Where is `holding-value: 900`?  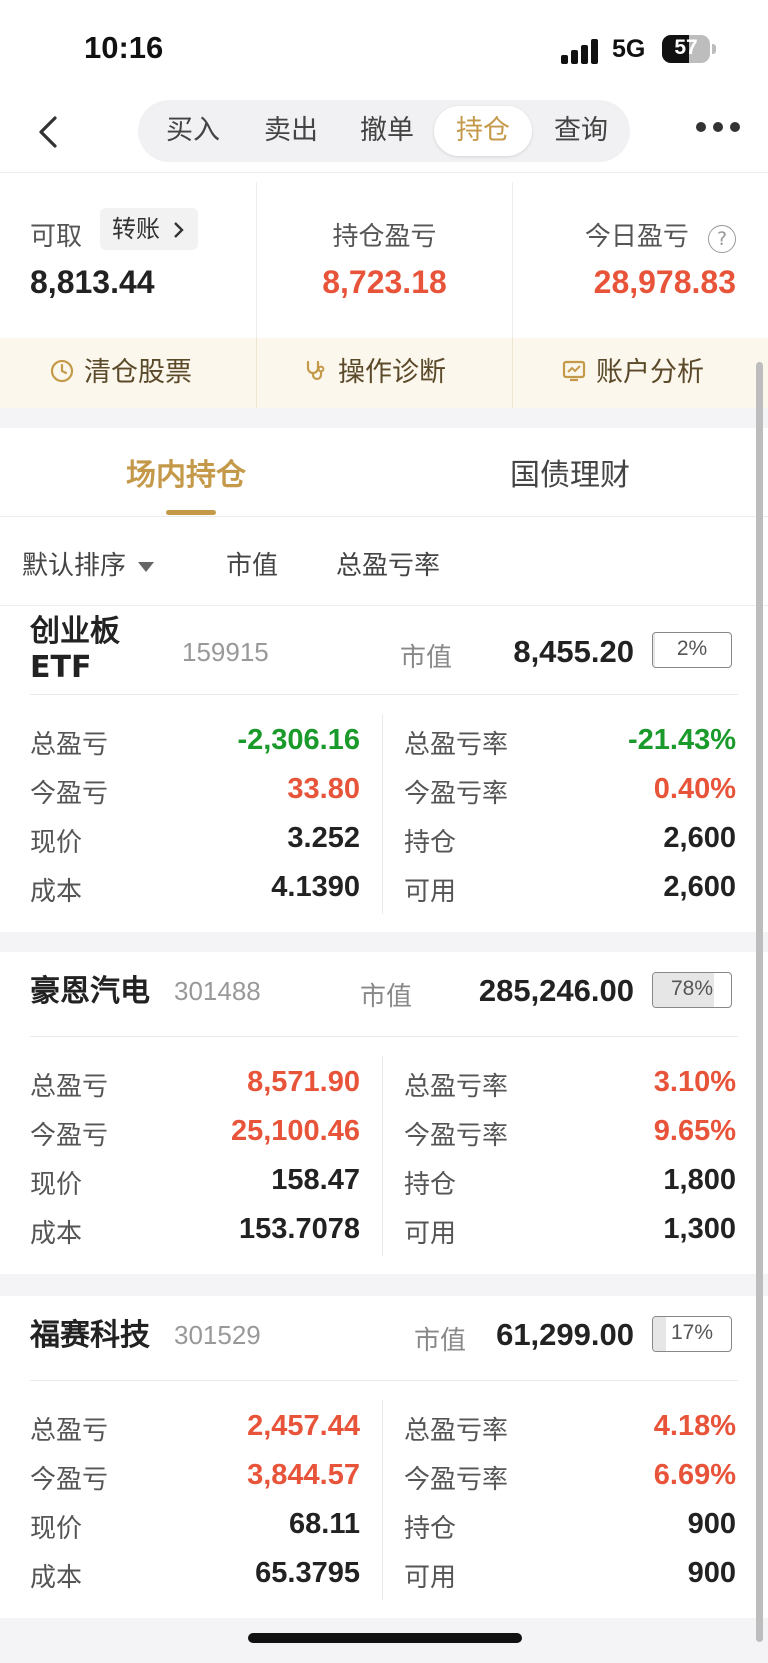
holding-value: 900 is located at coordinates (711, 1524).